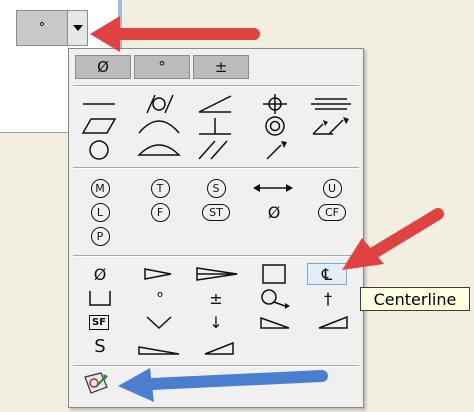 The height and width of the screenshot is (412, 474). I want to click on profile-of-surface-symbol, so click(159, 150).